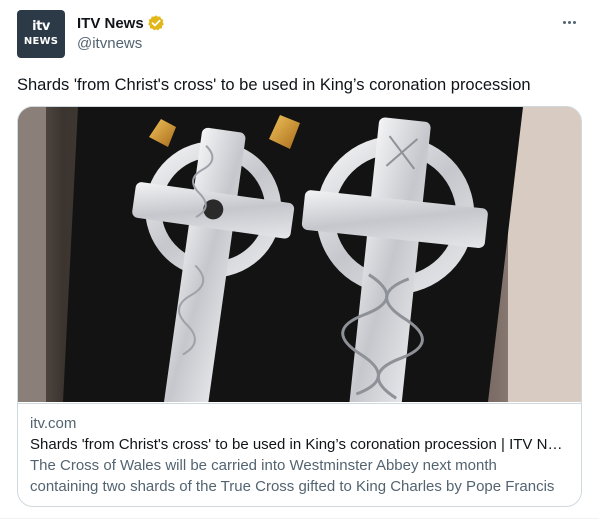 The width and height of the screenshot is (599, 519). Describe the element at coordinates (110, 23) in the screenshot. I see `author-display-name: ITV News` at that location.